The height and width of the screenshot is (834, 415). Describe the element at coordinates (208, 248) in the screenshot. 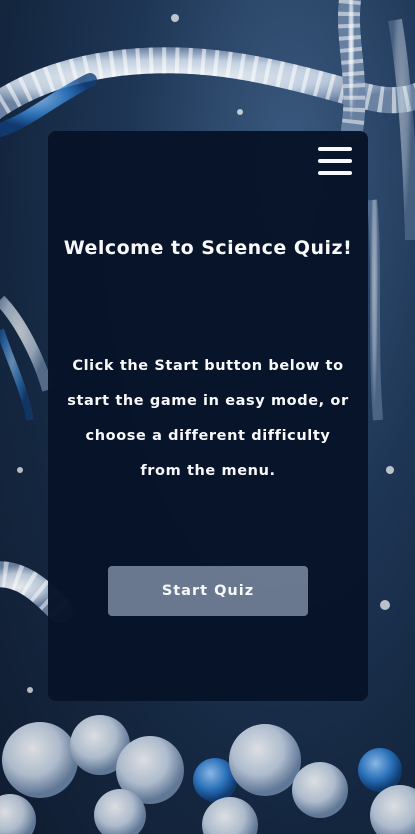

I see `page-title: Welcome to Science Quiz!` at that location.